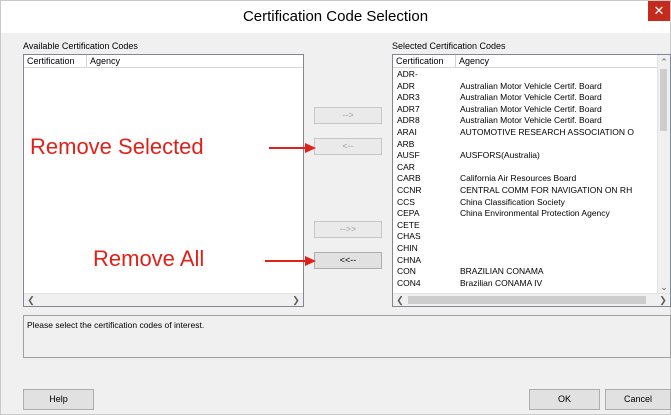 This screenshot has height=415, width=671. What do you see at coordinates (518, 178) in the screenshot?
I see `agency-name: California Air Resources Board` at bounding box center [518, 178].